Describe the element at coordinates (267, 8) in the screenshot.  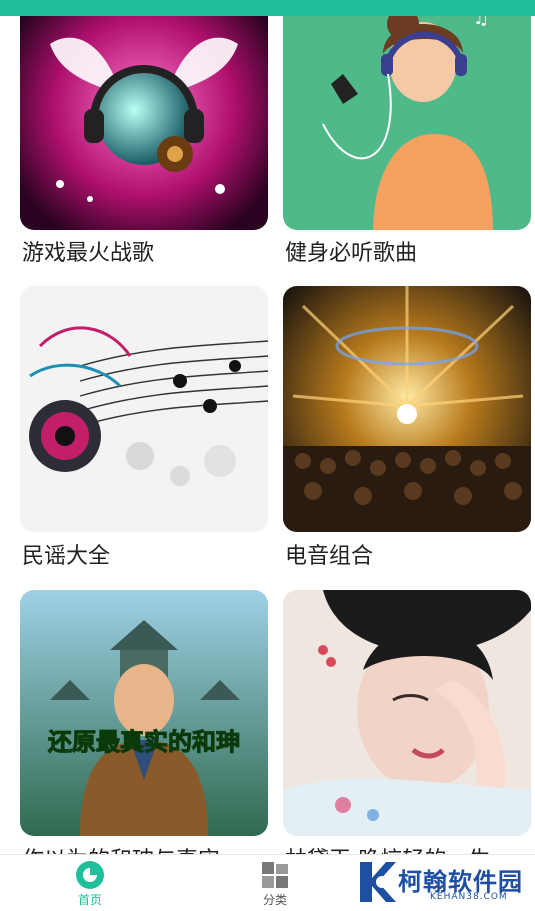
I see `status-bar` at that location.